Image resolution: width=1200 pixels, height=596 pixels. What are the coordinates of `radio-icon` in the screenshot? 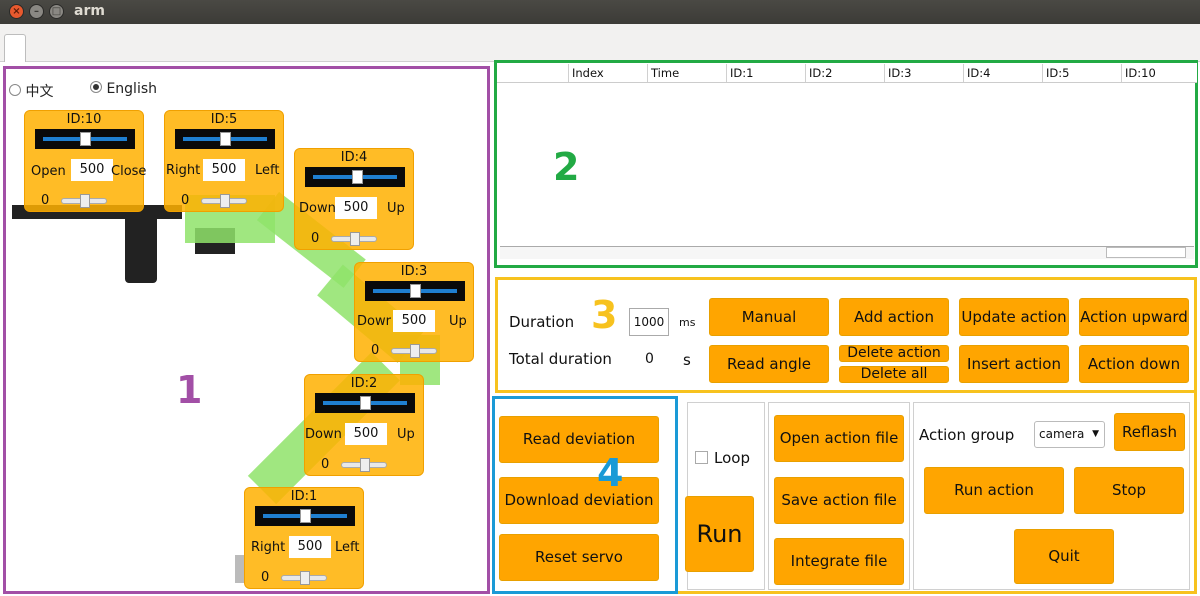 It's located at (15, 90).